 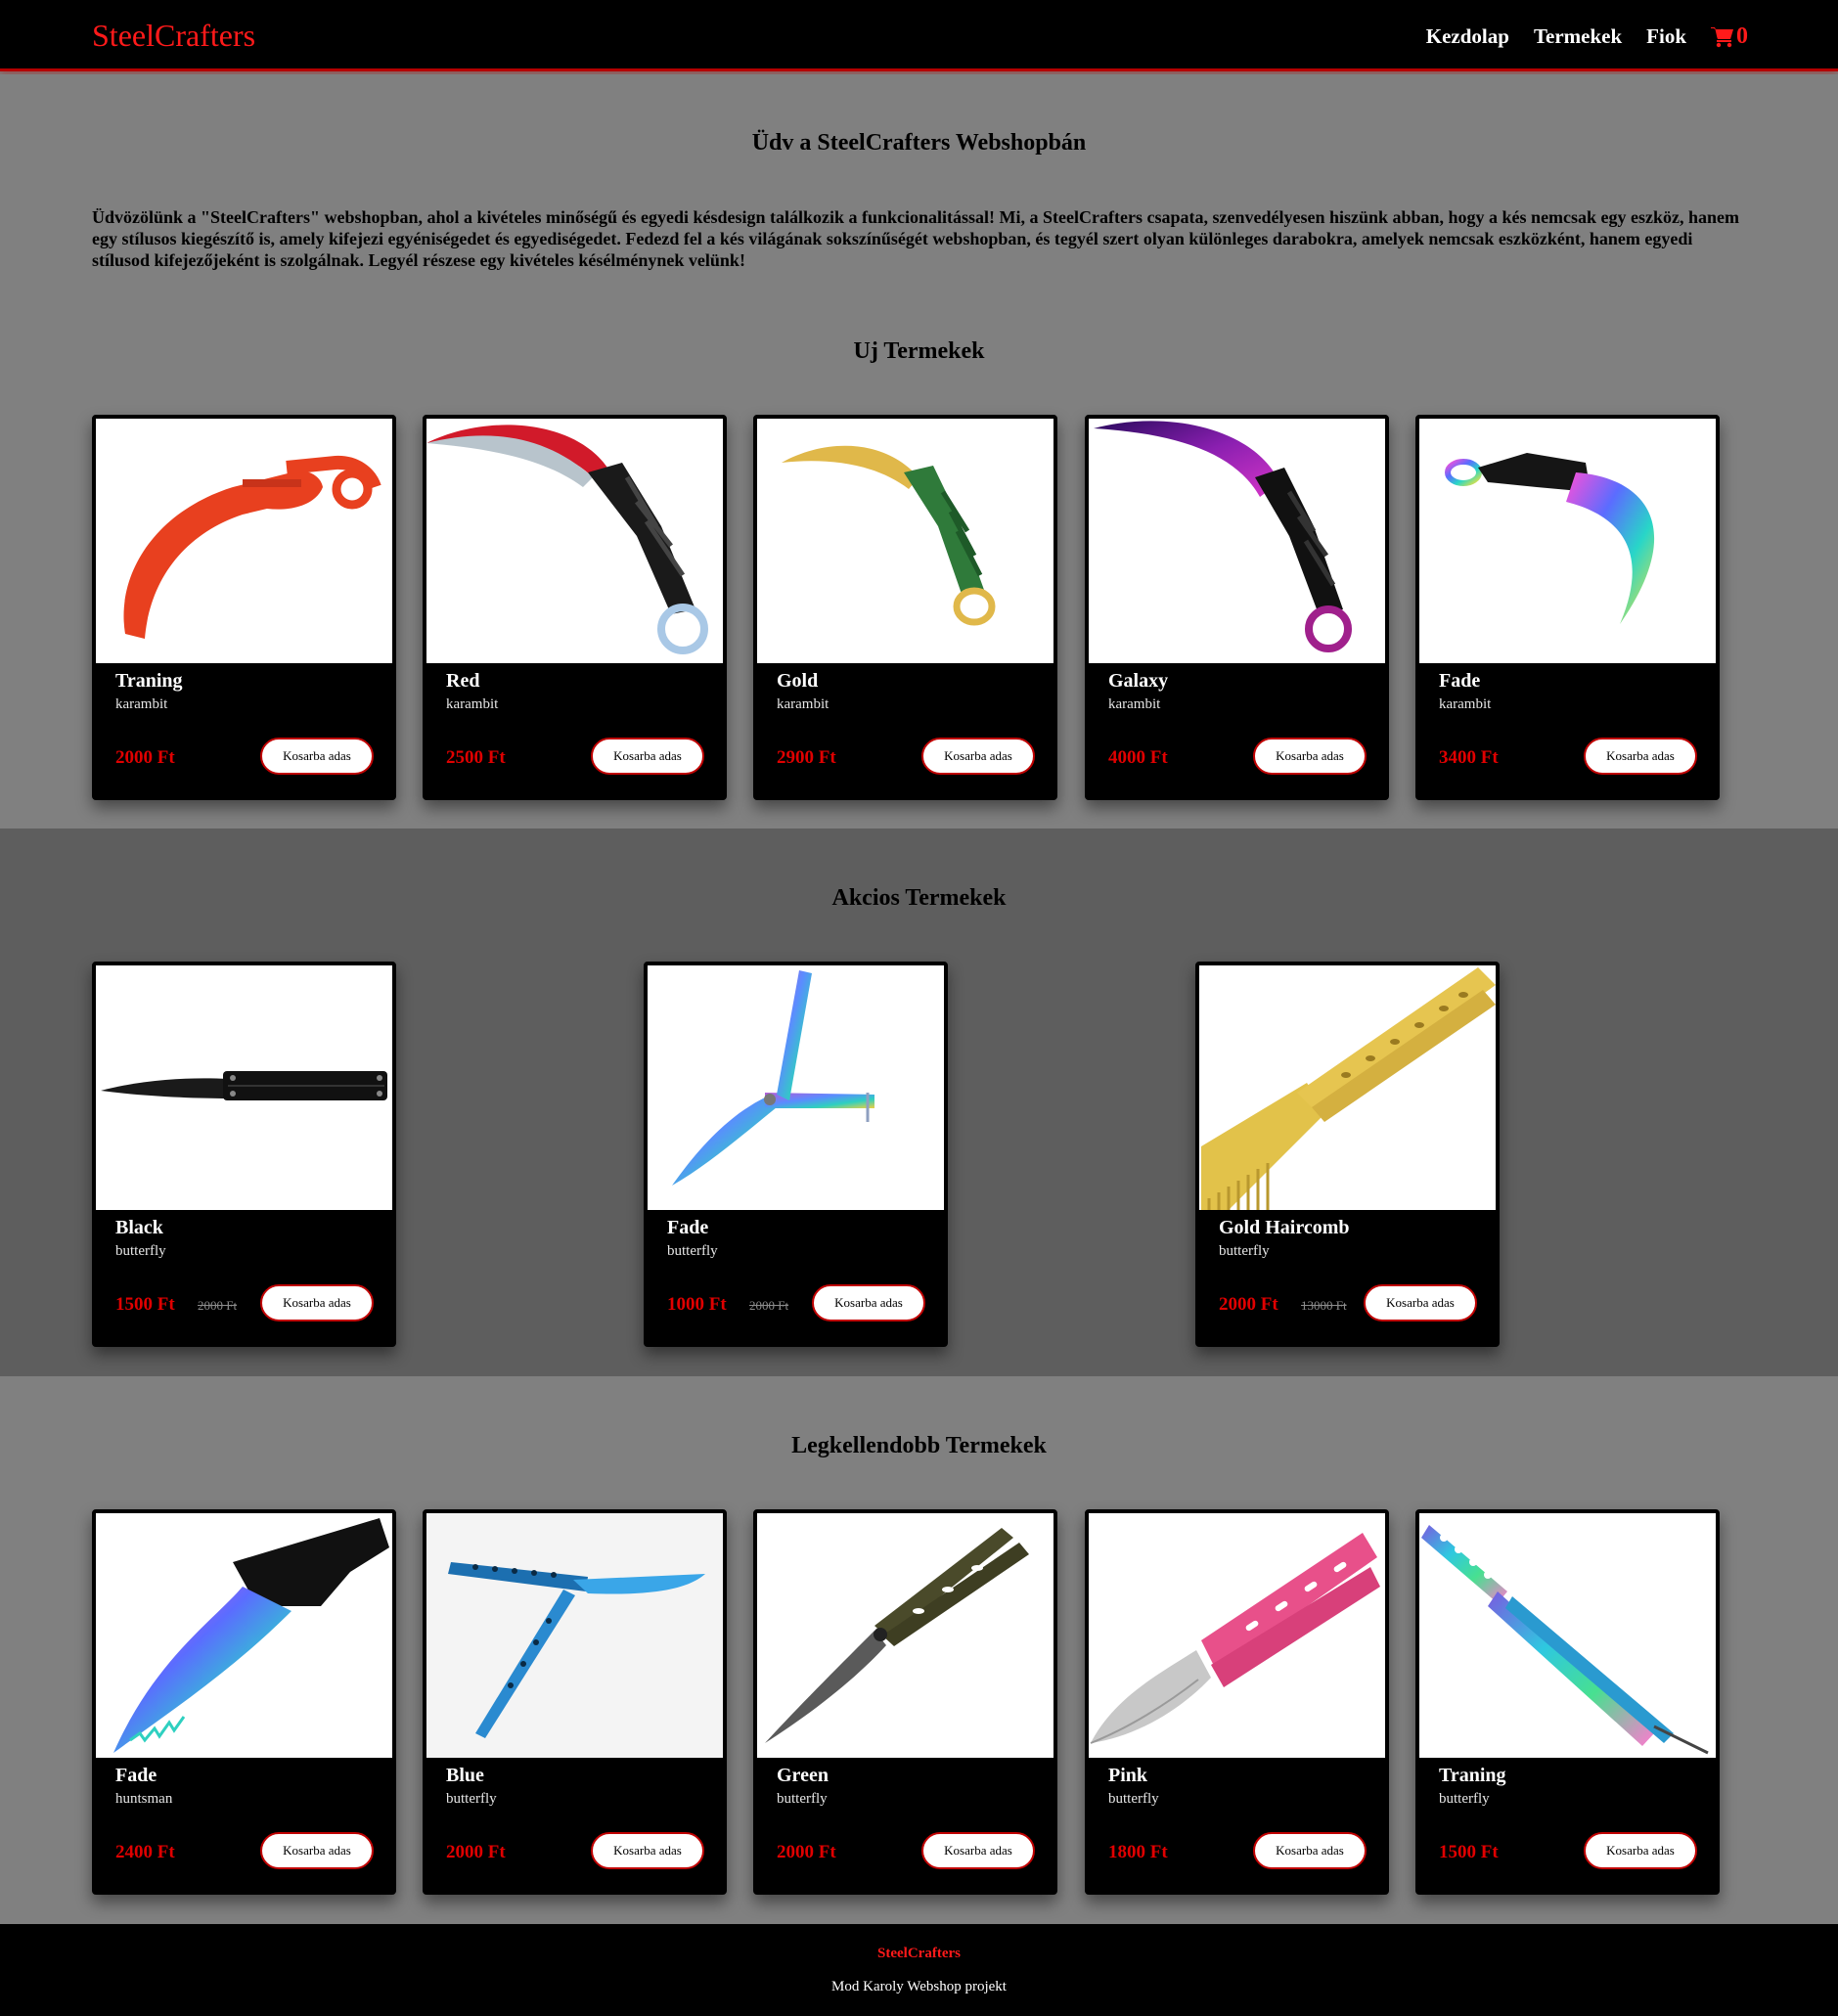 I want to click on product-image-pink-butterfly, so click(x=1237, y=1635).